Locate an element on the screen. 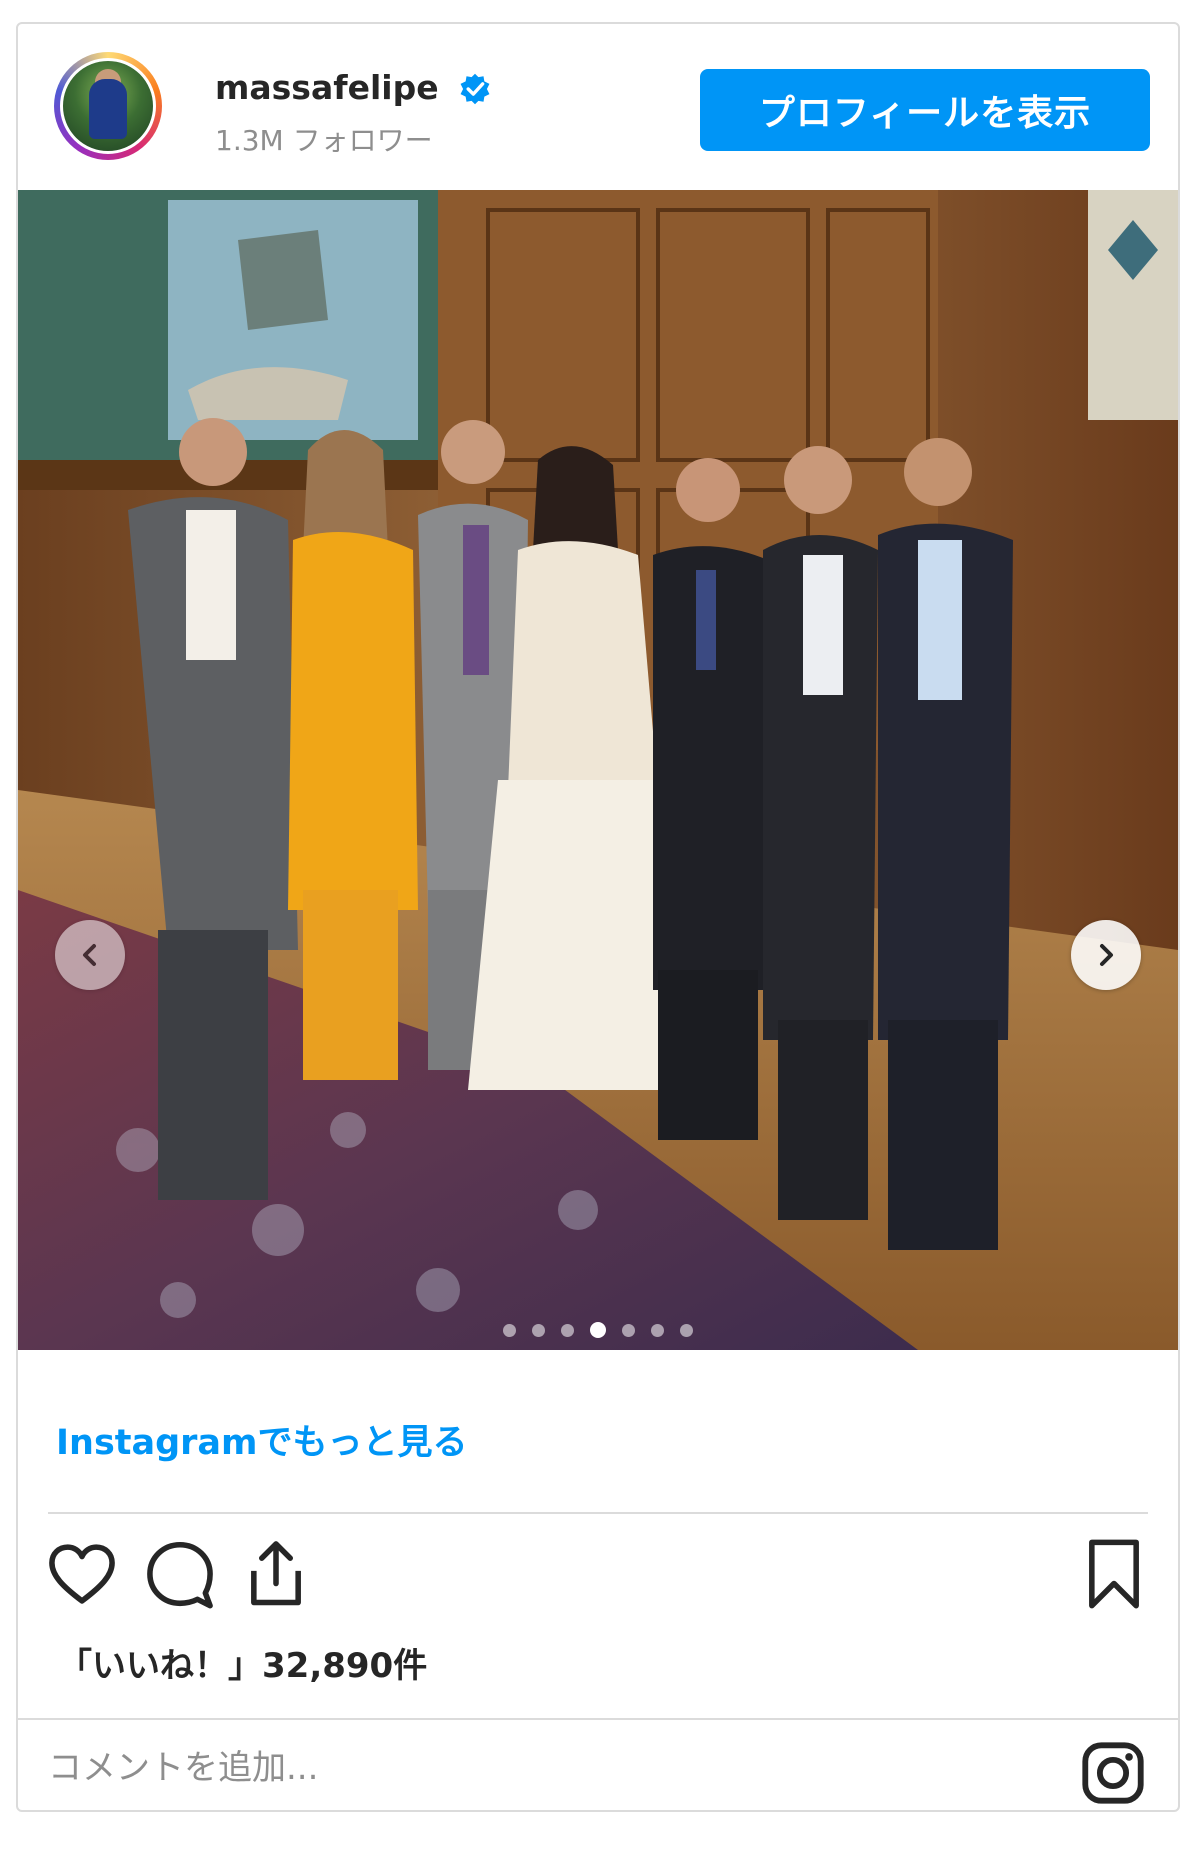 The width and height of the screenshot is (1200, 1850). carousel-dot-active is located at coordinates (598, 1330).